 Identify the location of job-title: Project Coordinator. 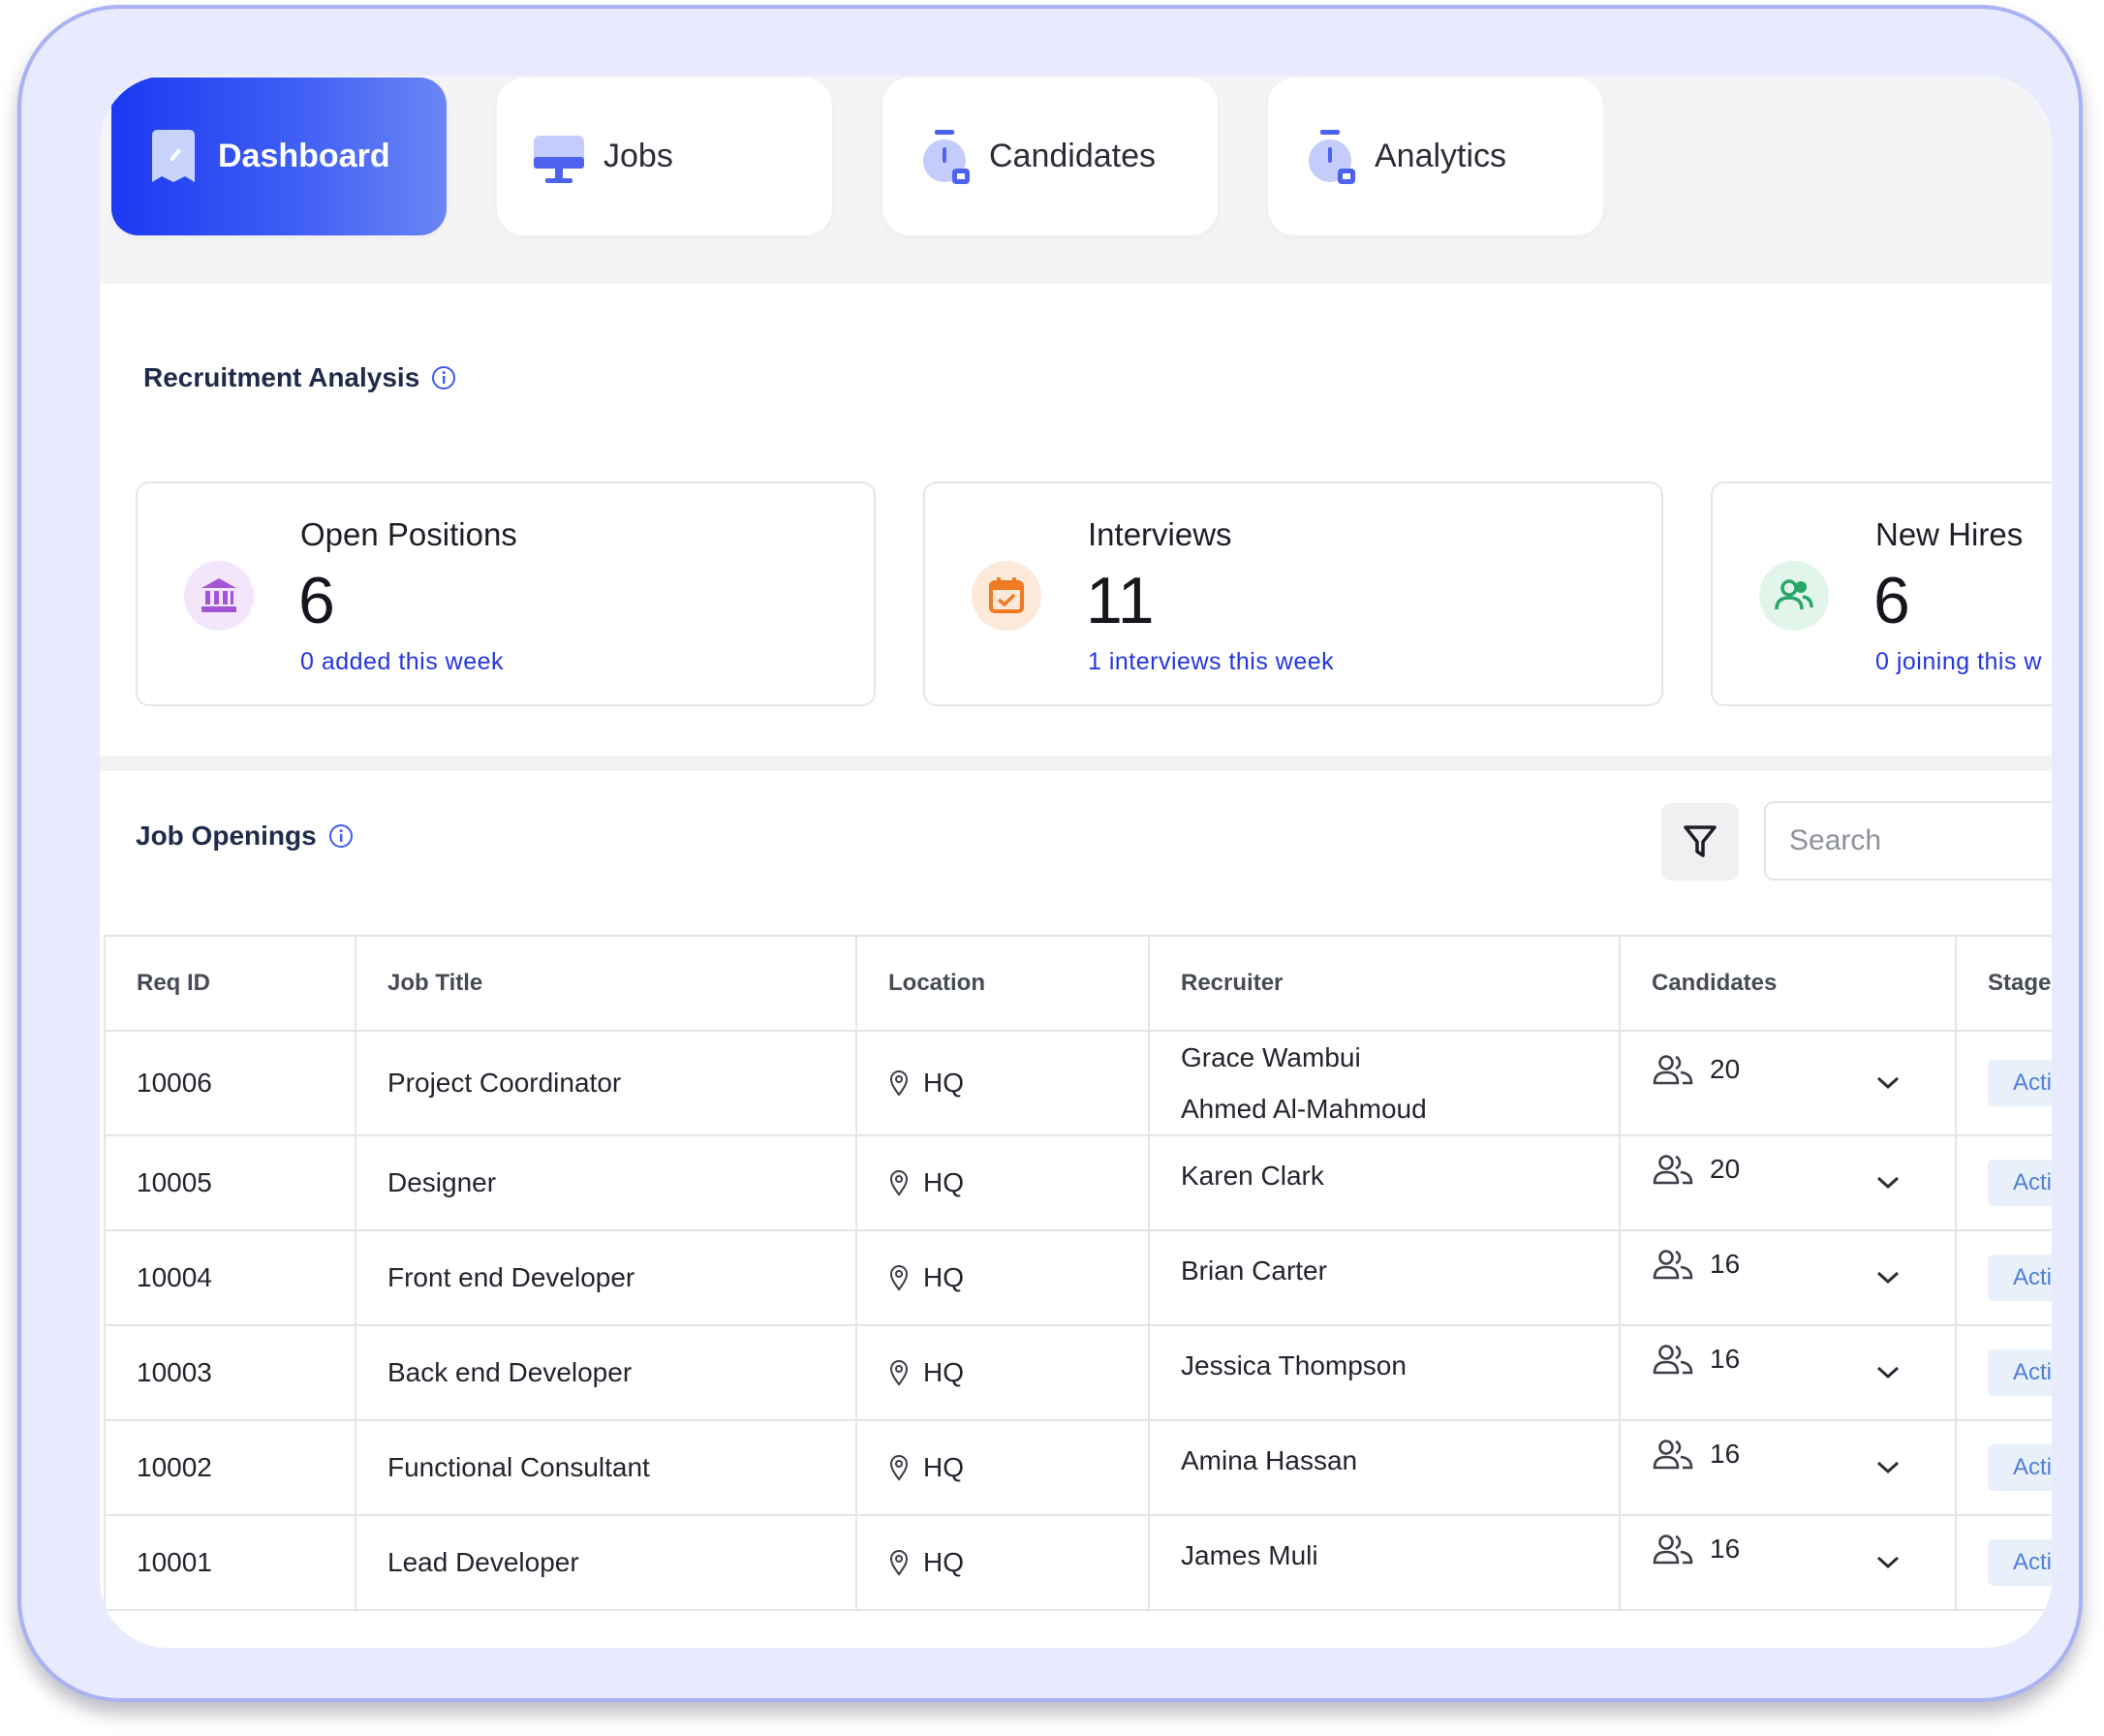
(504, 1083).